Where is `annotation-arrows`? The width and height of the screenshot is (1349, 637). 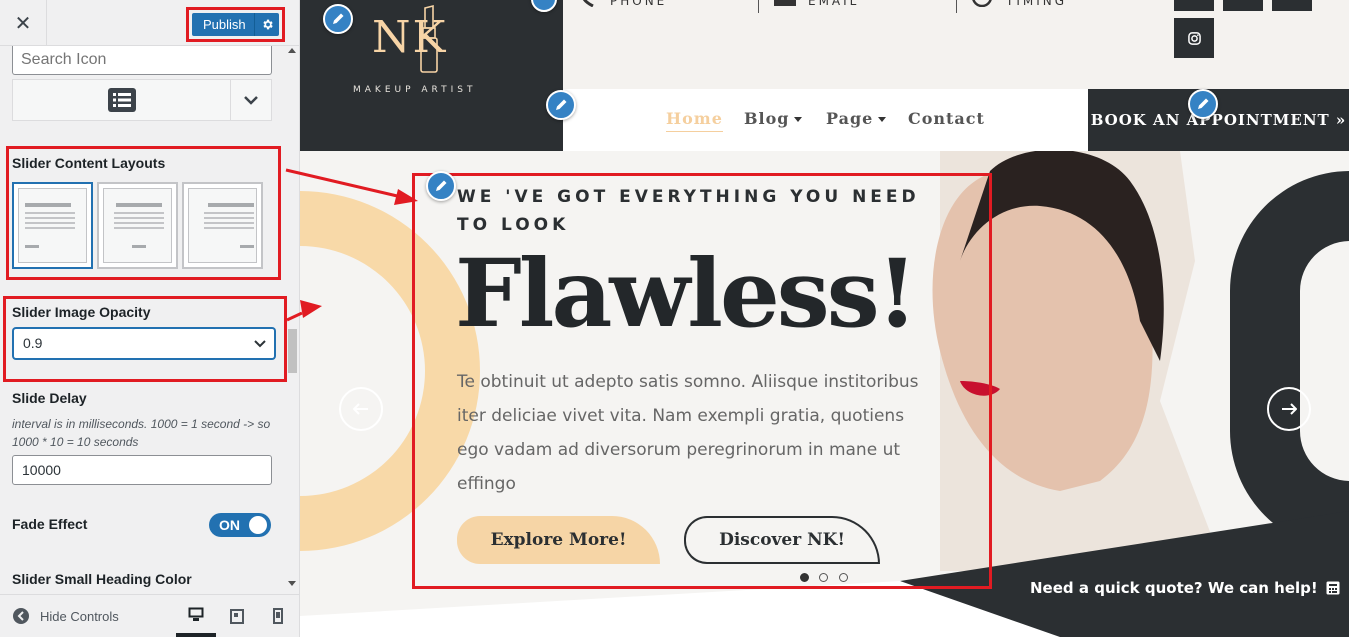
annotation-arrows is located at coordinates (351, 245).